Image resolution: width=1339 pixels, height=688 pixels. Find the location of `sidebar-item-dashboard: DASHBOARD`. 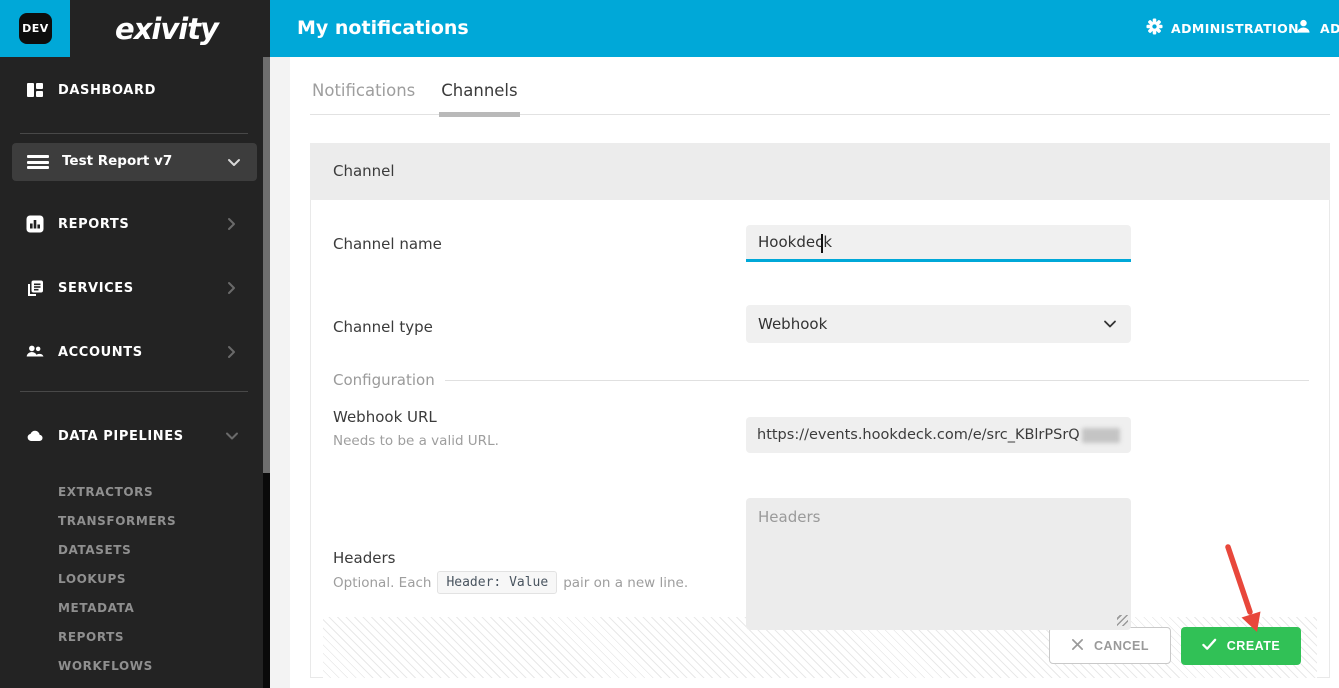

sidebar-item-dashboard: DASHBOARD is located at coordinates (131, 90).